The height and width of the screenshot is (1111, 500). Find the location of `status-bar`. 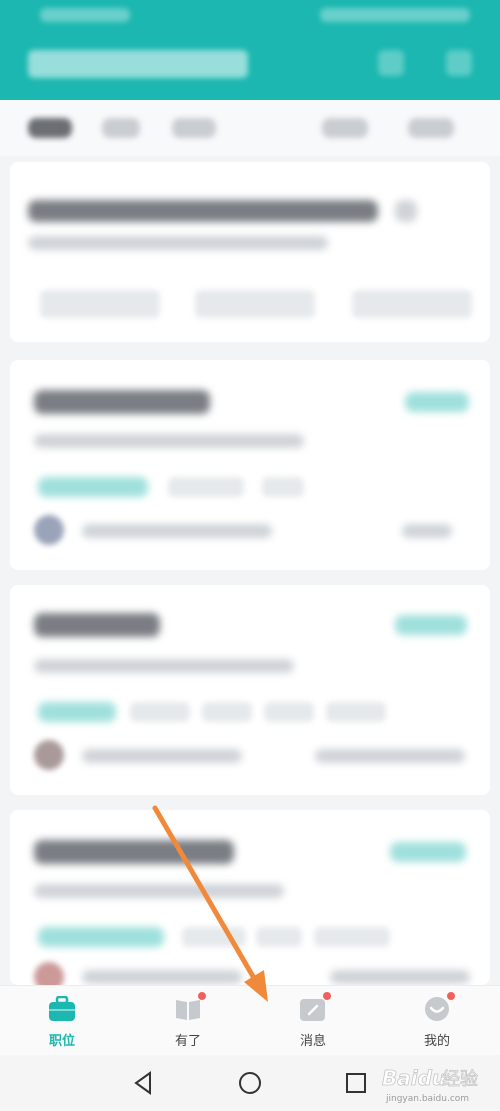

status-bar is located at coordinates (250, 15).